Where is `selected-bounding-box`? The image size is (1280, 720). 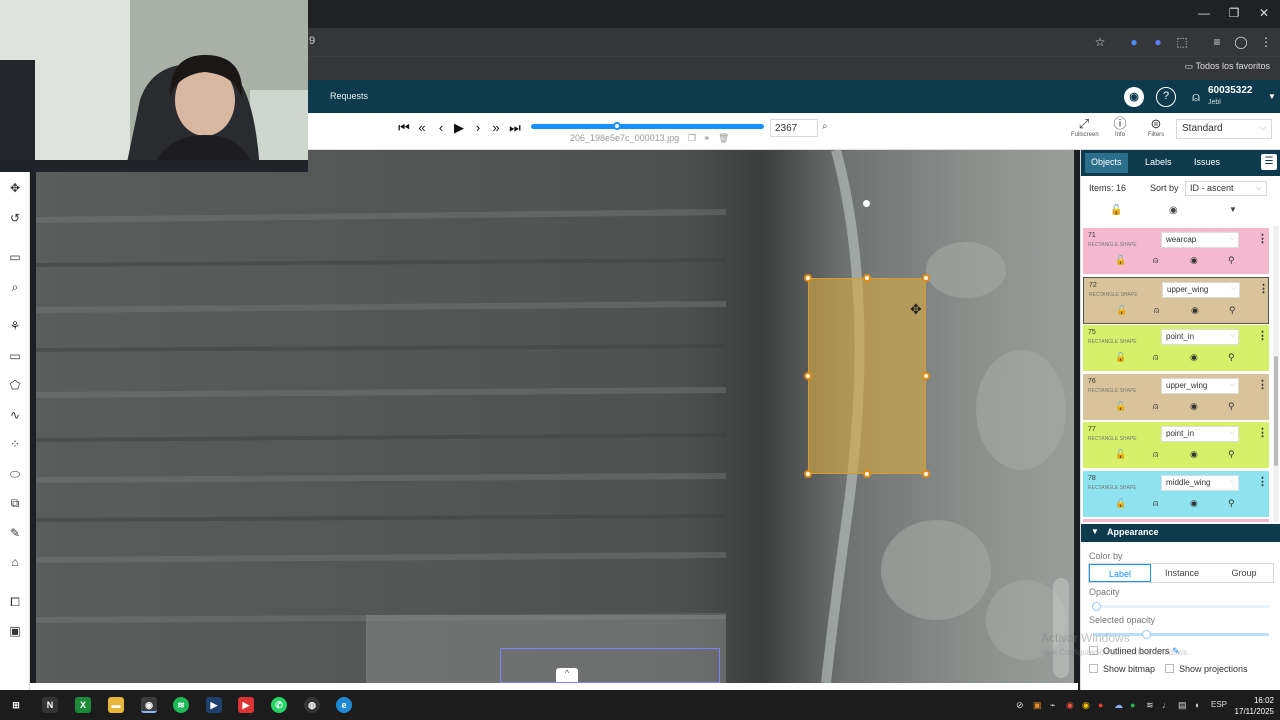
selected-bounding-box is located at coordinates (867, 376).